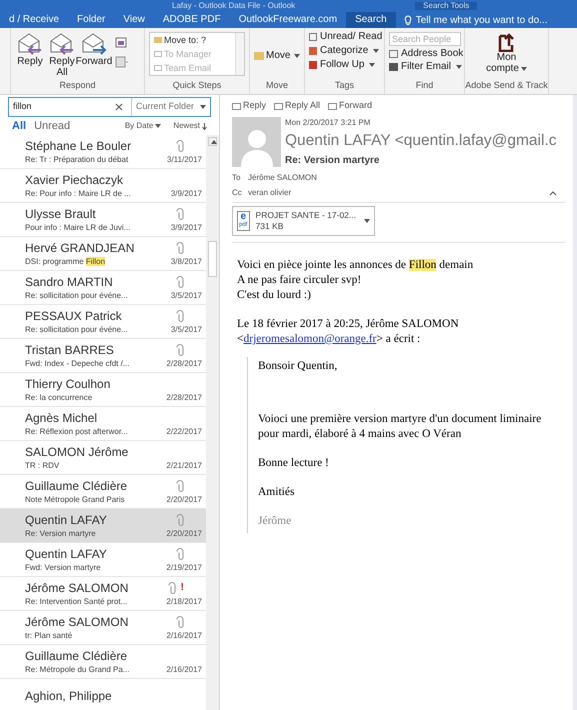 This screenshot has width=577, height=710. Describe the element at coordinates (298, 366) in the screenshot. I see `quoted-paragraph: Bonsoir Quentin,` at that location.